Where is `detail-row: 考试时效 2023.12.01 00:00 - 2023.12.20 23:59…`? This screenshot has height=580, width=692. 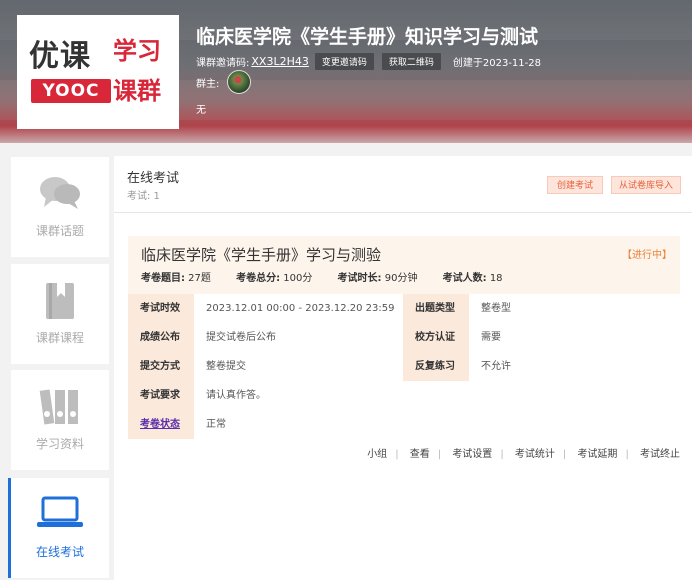 detail-row: 考试时效 2023.12.01 00:00 - 2023.12.20 23:59… is located at coordinates (404, 308).